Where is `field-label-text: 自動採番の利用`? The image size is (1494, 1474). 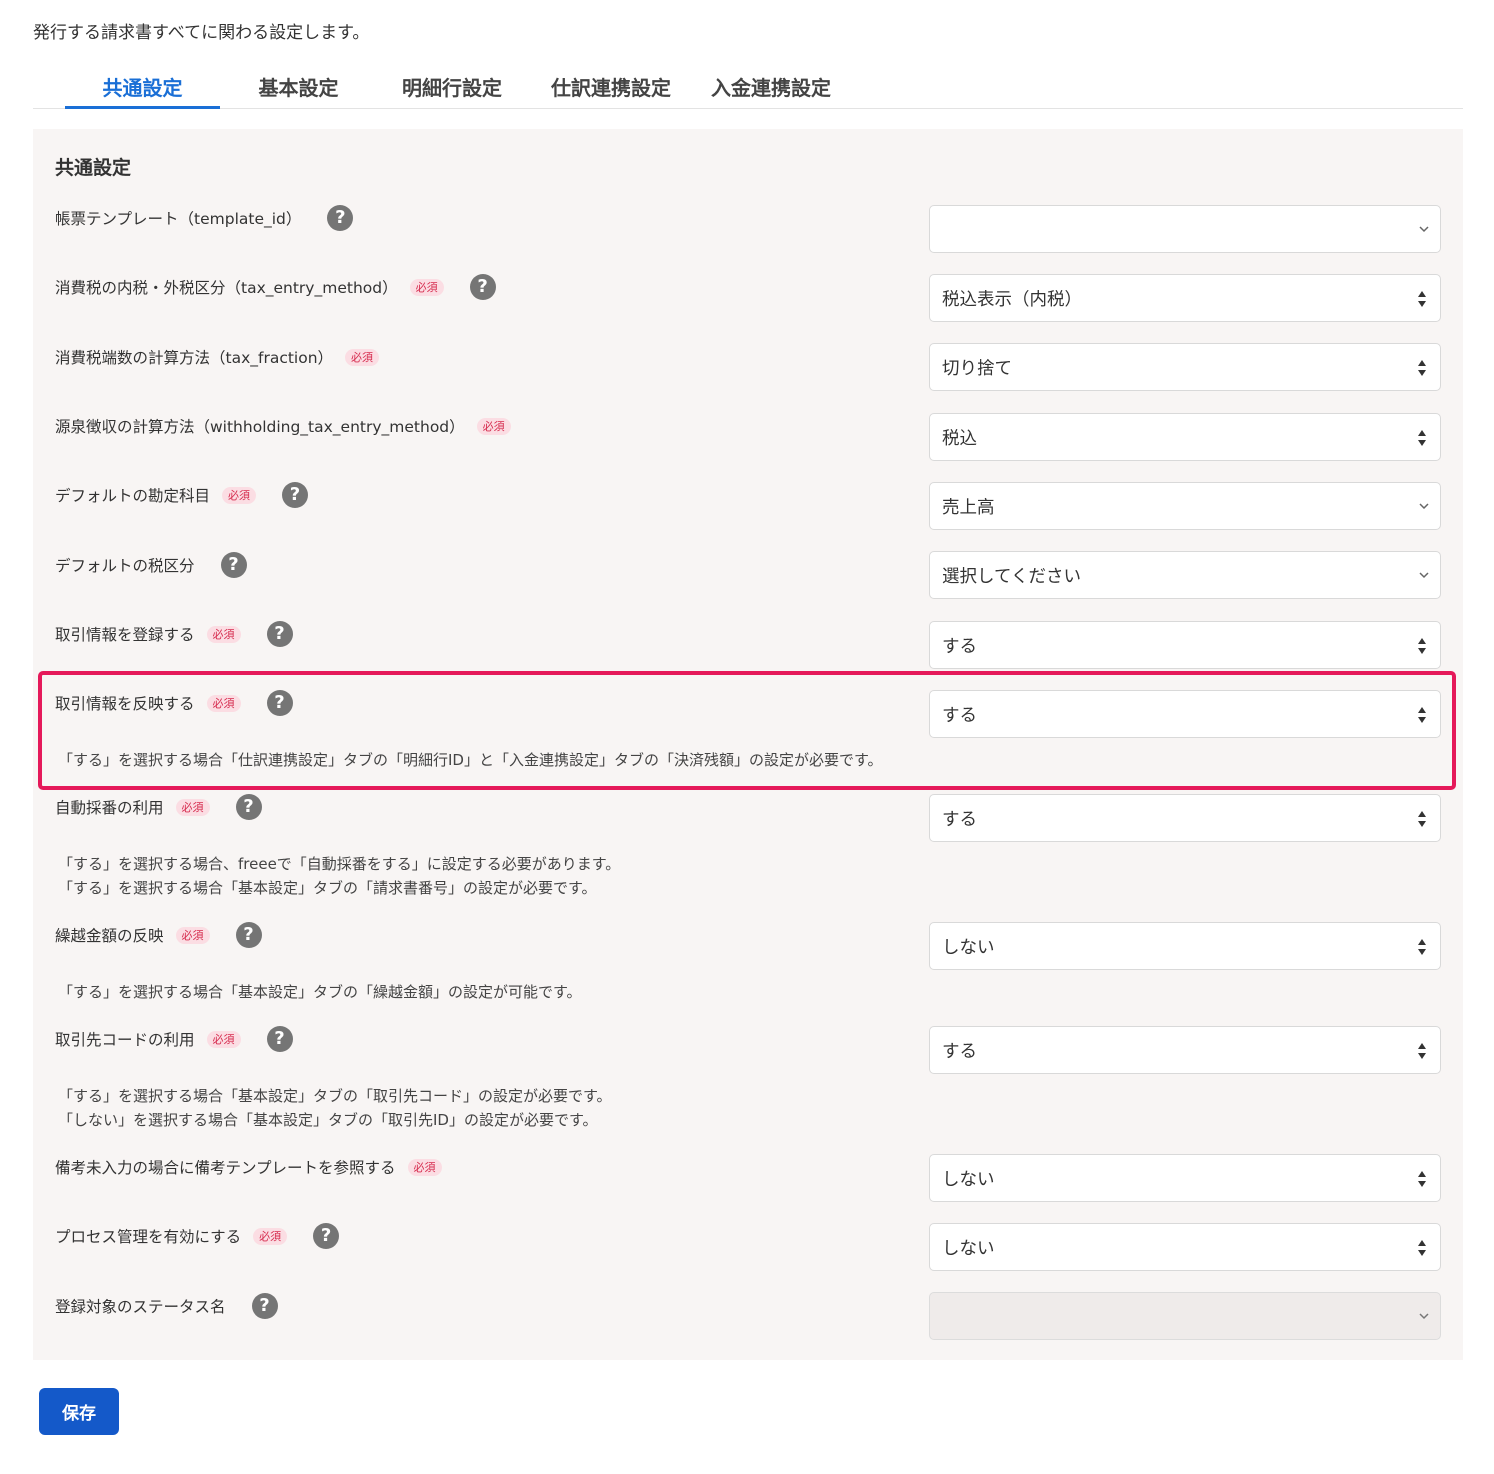
field-label-text: 自動採番の利用 is located at coordinates (109, 808).